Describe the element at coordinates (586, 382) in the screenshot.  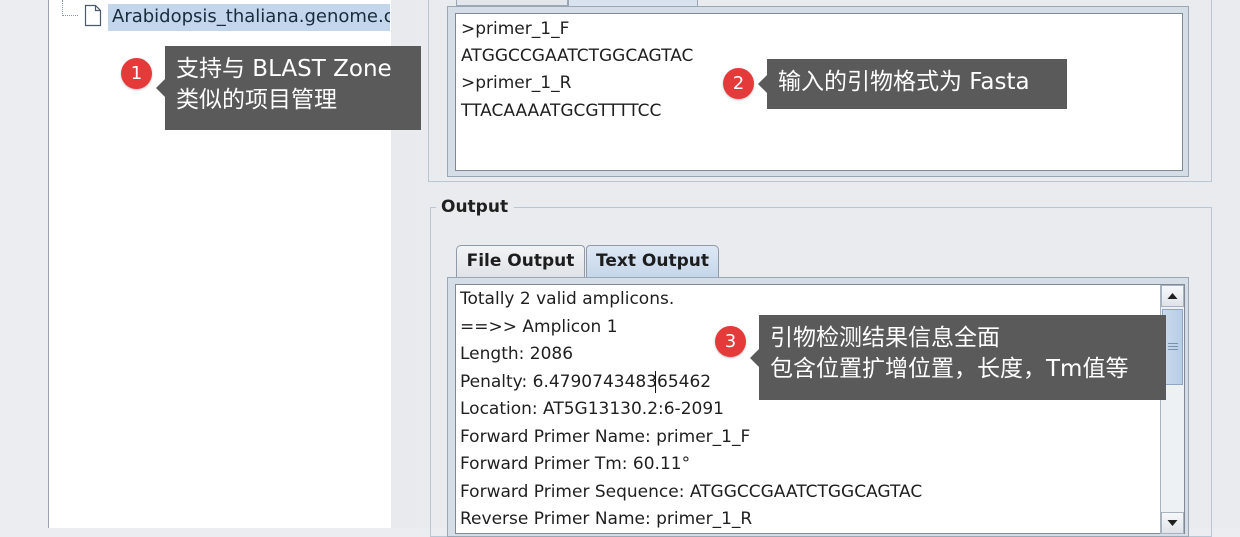
I see `output-line: Penalty: 6.479074348365462` at that location.